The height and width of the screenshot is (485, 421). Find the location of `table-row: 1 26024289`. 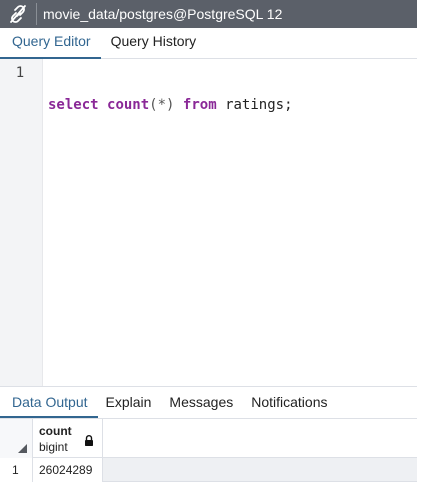

table-row: 1 26024289 is located at coordinates (208, 470).